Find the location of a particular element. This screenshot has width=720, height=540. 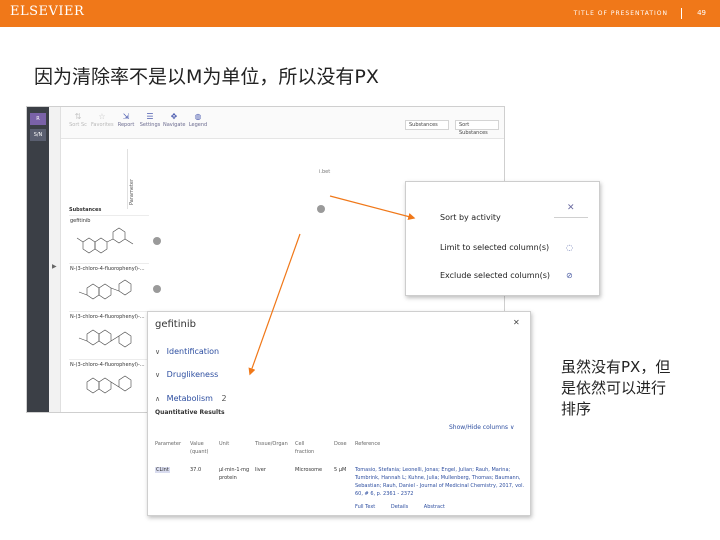

tool-favorites-label: Favorites is located at coordinates (102, 125).